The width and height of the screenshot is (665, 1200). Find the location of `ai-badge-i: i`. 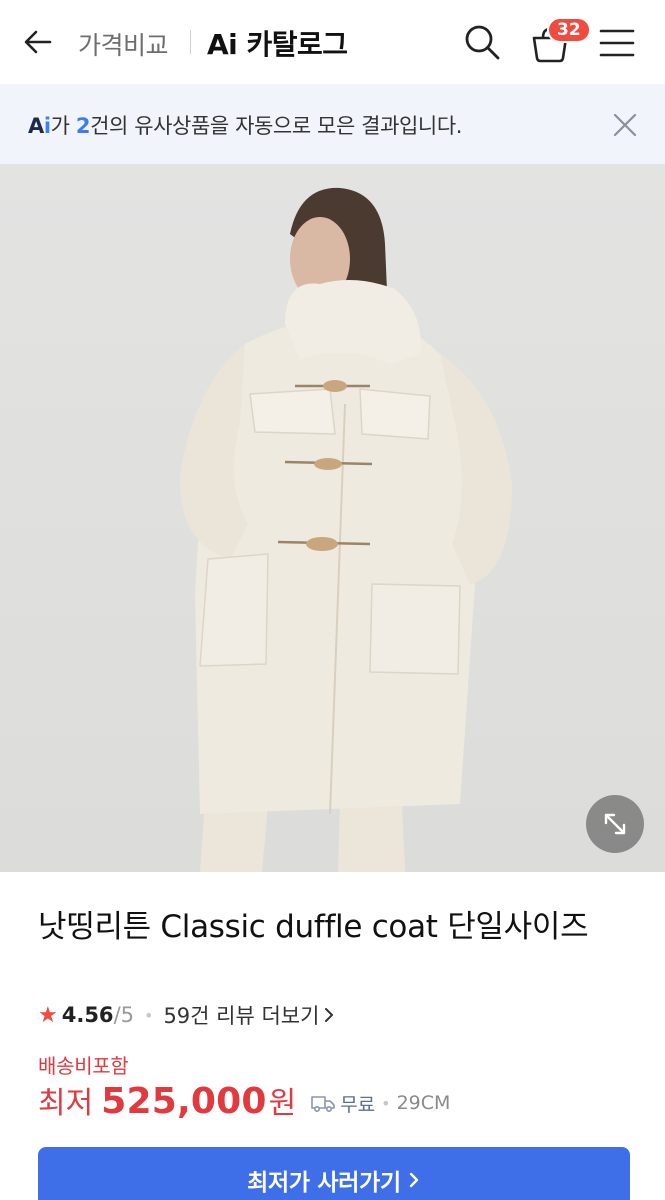

ai-badge-i: i is located at coordinates (47, 126).